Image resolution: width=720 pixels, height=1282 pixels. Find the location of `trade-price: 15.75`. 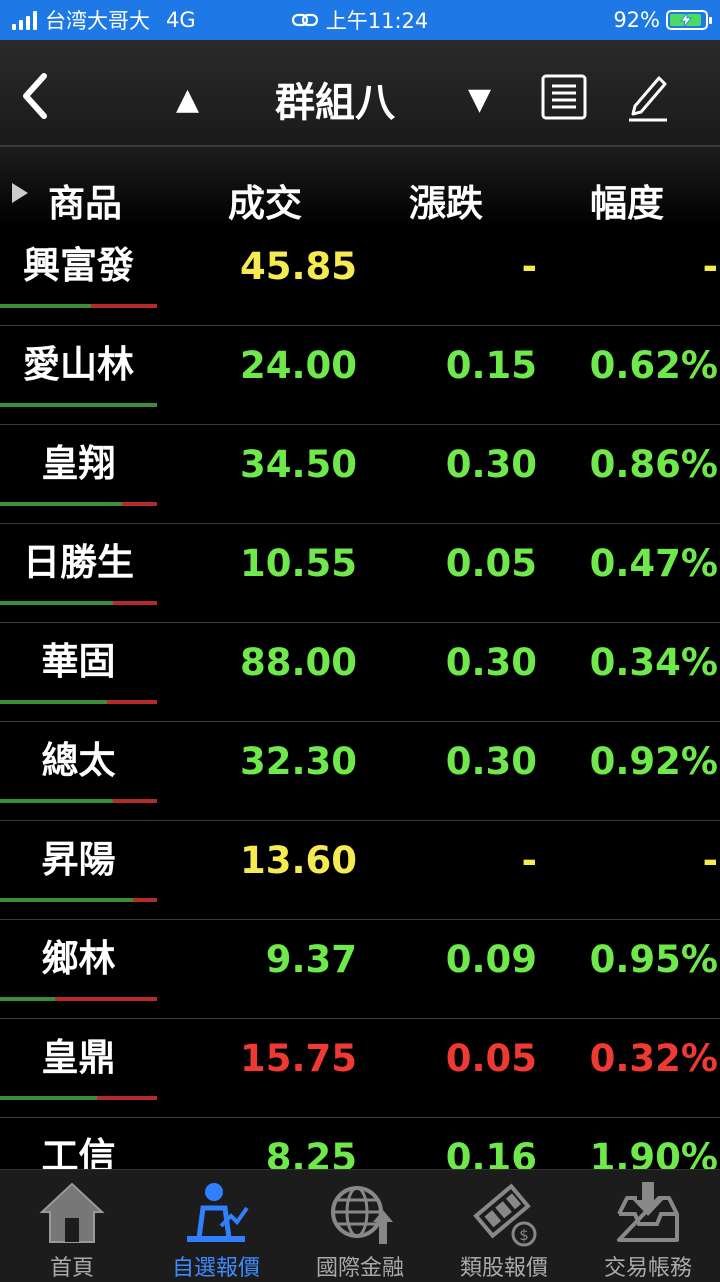

trade-price: 15.75 is located at coordinates (298, 1058).